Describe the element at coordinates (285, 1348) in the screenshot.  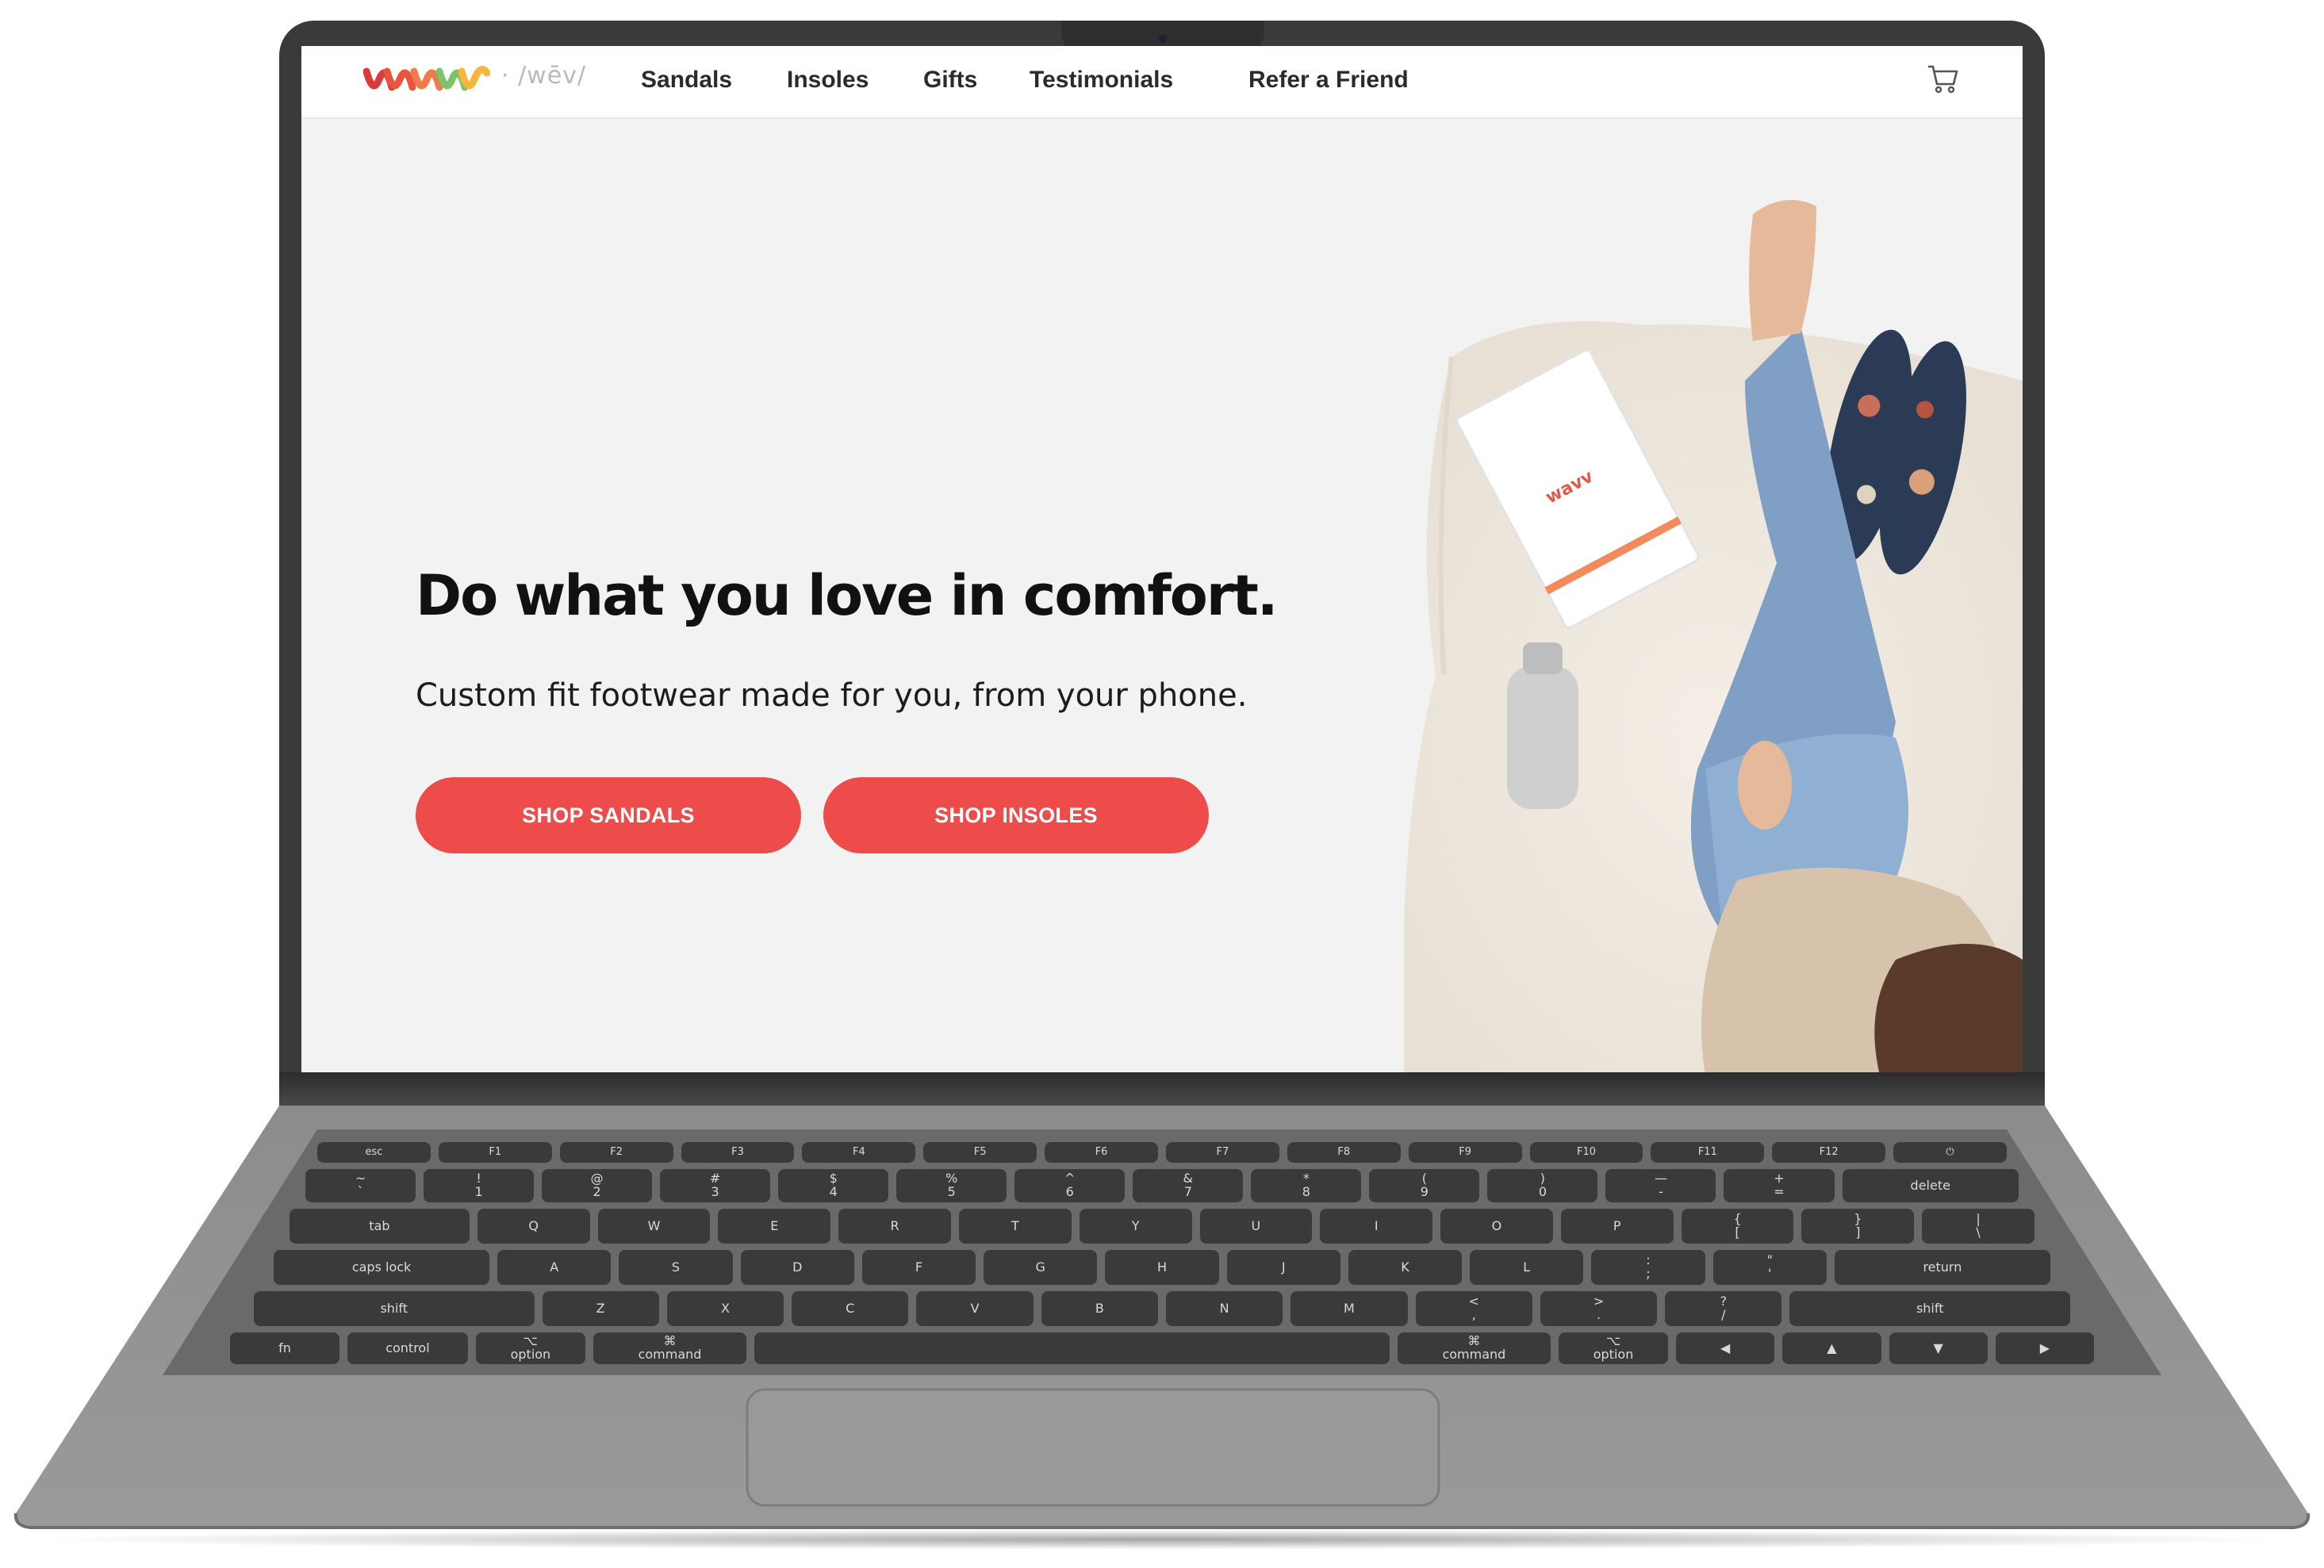
I see `key-fn: fn` at that location.